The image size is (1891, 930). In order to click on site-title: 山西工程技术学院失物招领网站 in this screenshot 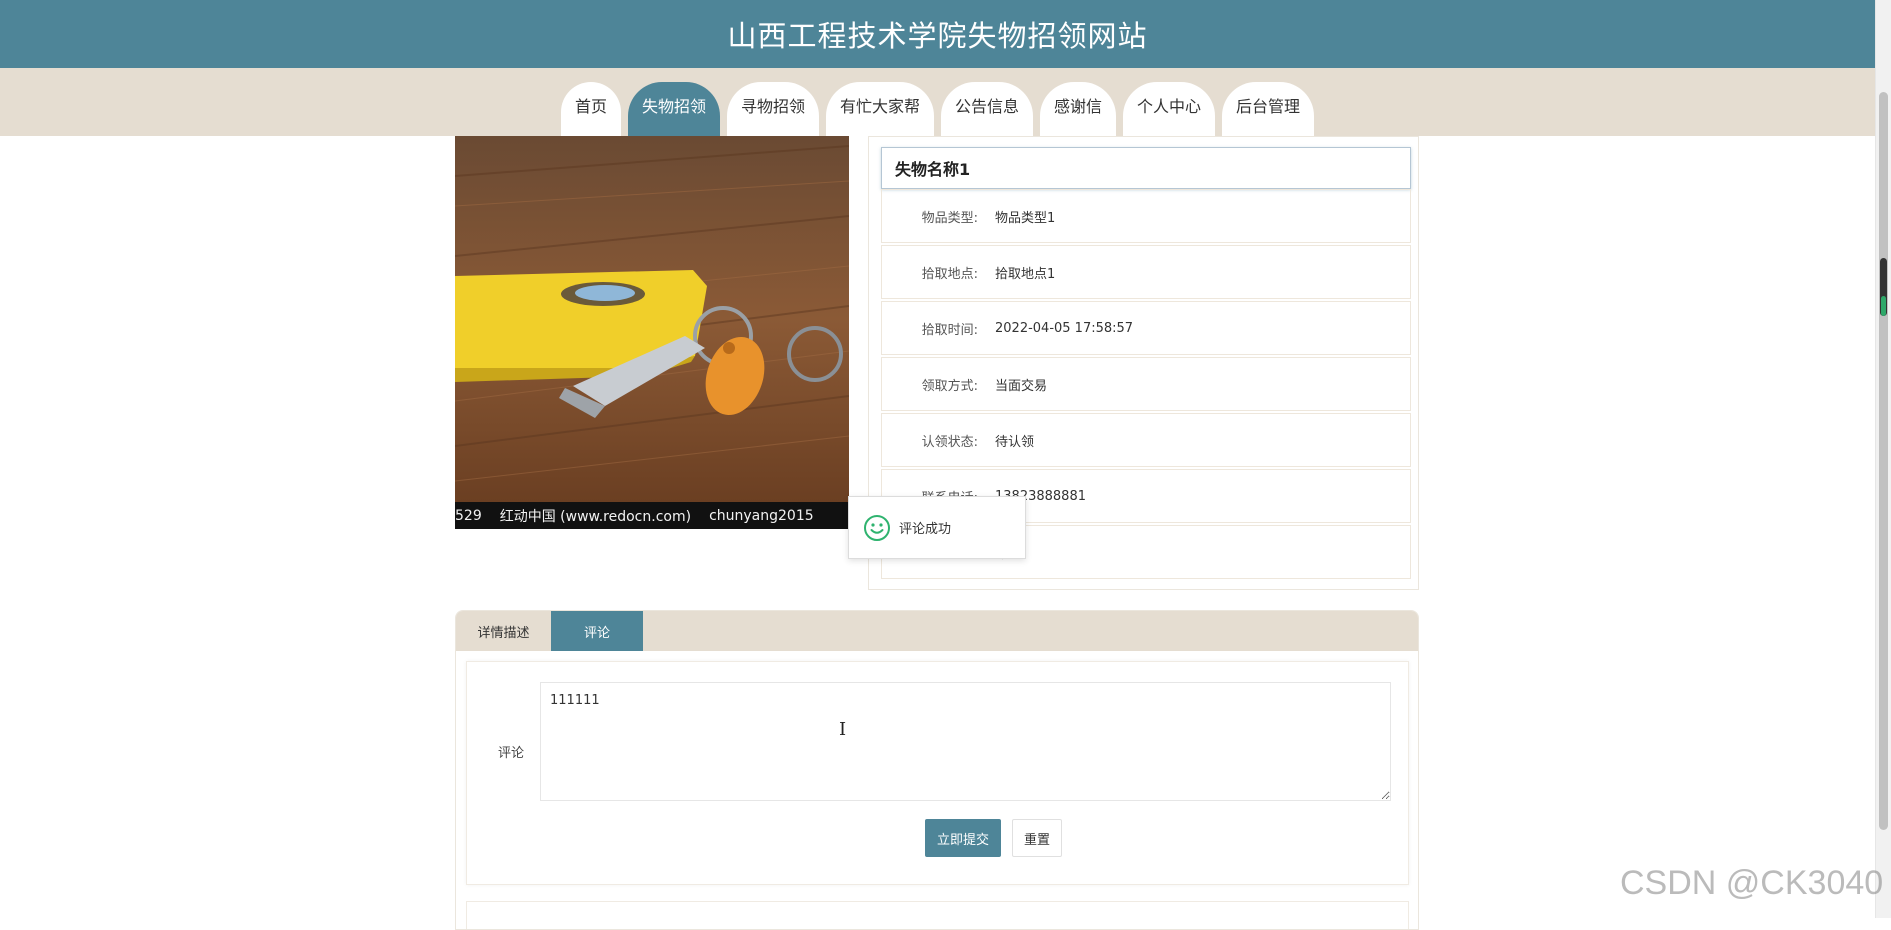, I will do `click(937, 36)`.